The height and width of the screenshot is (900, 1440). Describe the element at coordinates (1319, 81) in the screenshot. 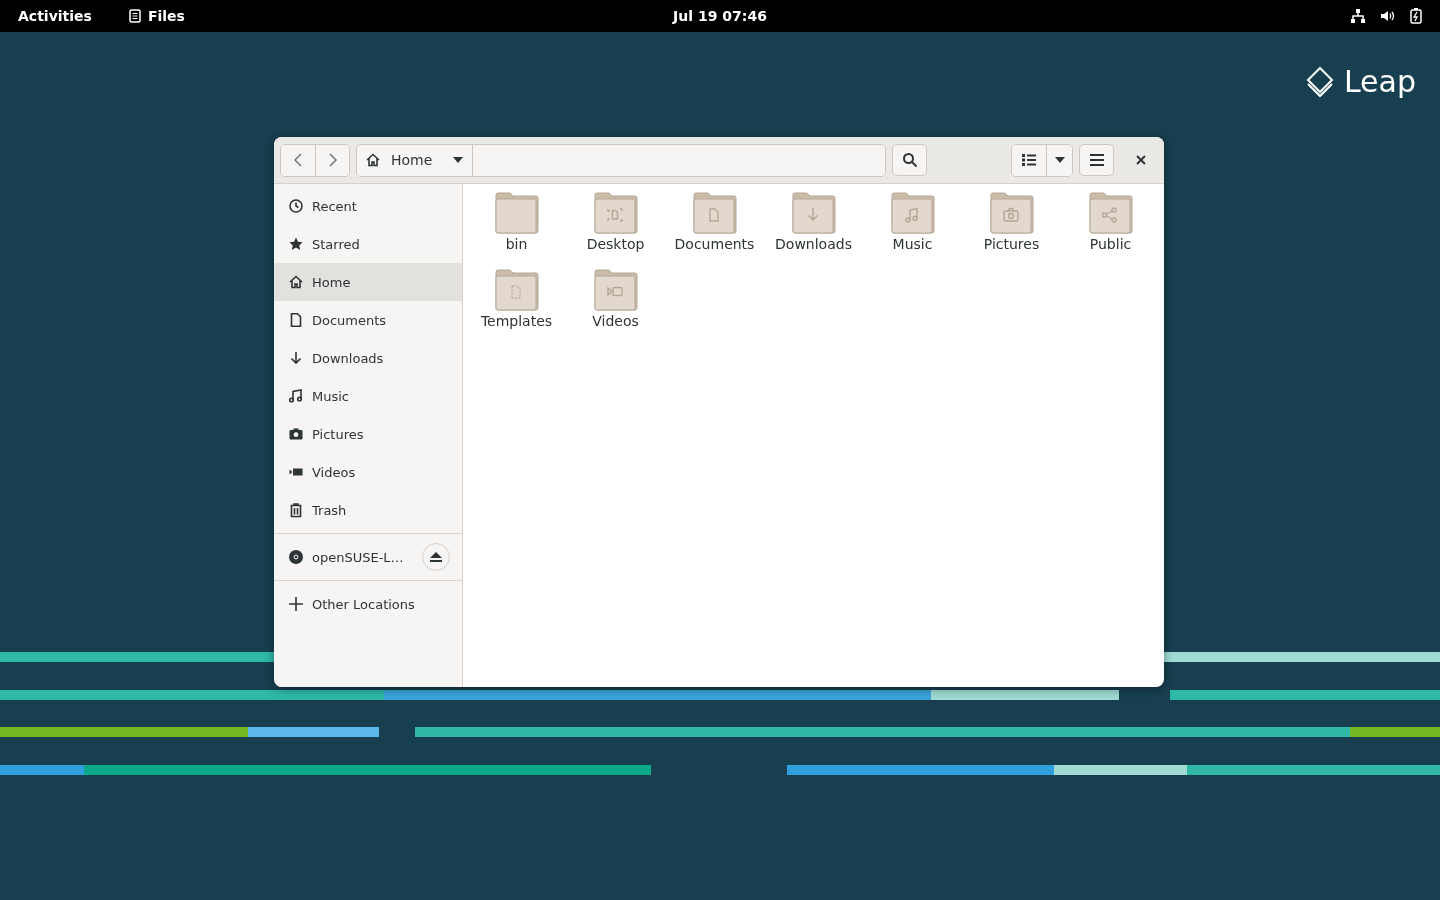

I see `layered-diamond-icon` at that location.